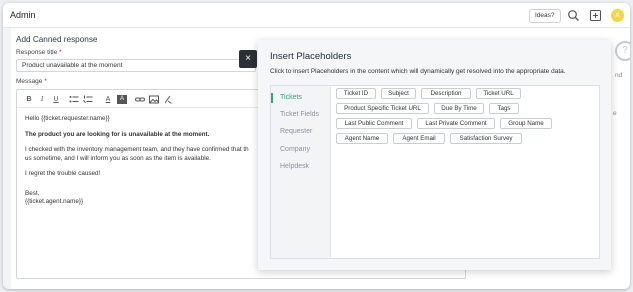  I want to click on placeholder-chip: Ticket URL, so click(498, 93).